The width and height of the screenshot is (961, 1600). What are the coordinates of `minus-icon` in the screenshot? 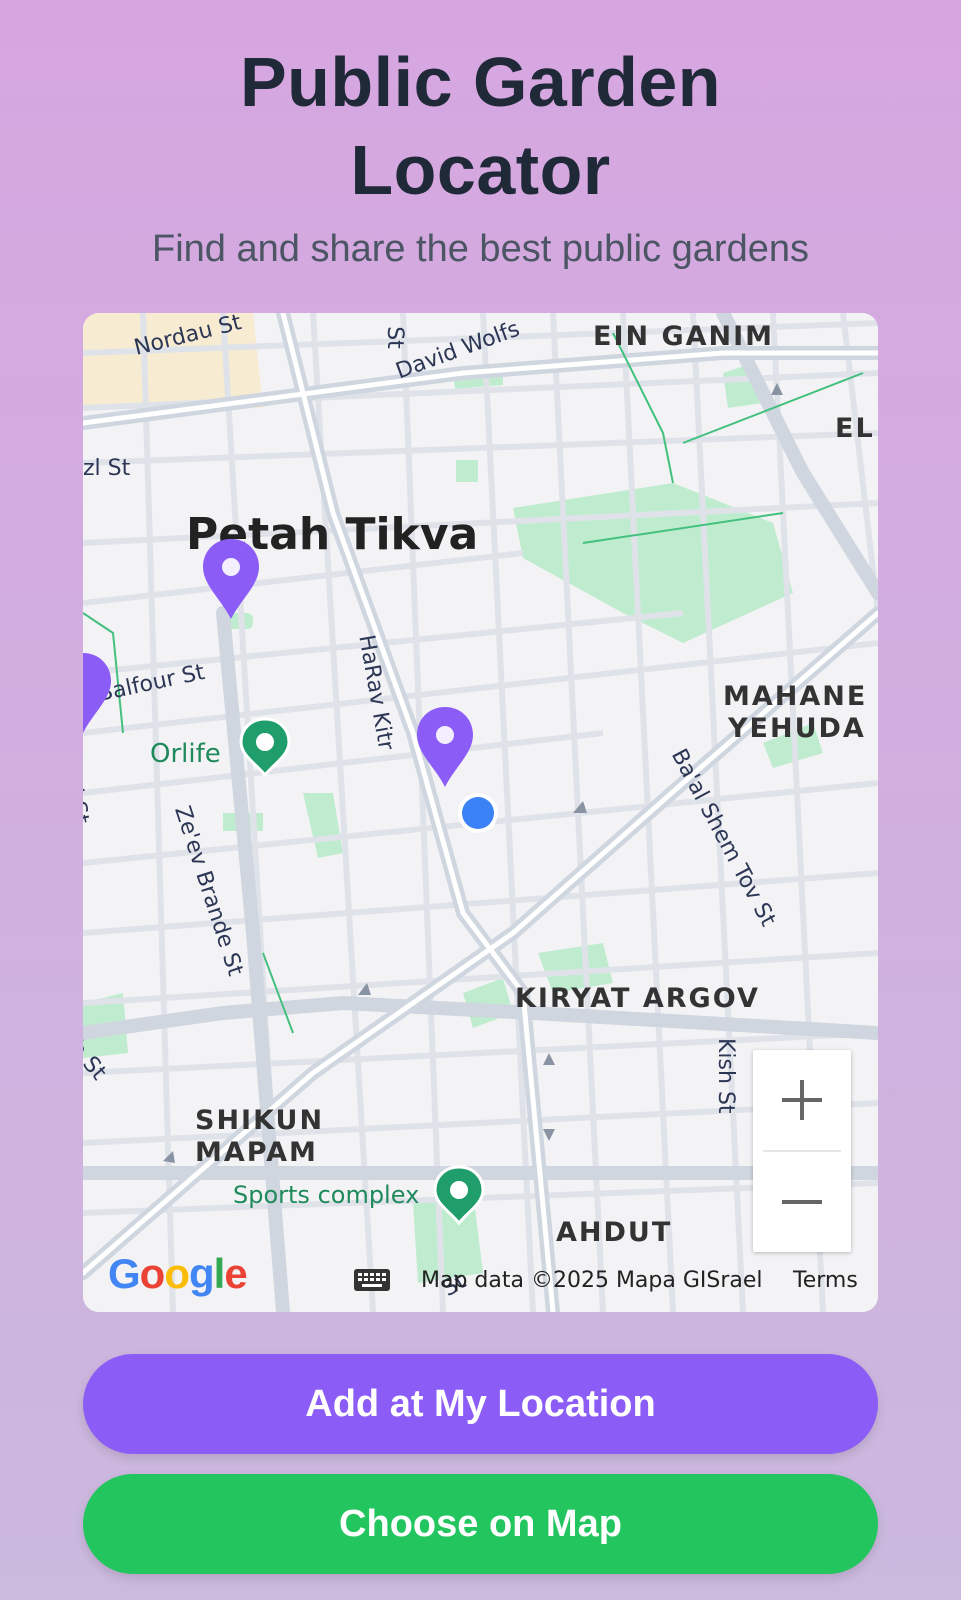 It's located at (802, 1202).